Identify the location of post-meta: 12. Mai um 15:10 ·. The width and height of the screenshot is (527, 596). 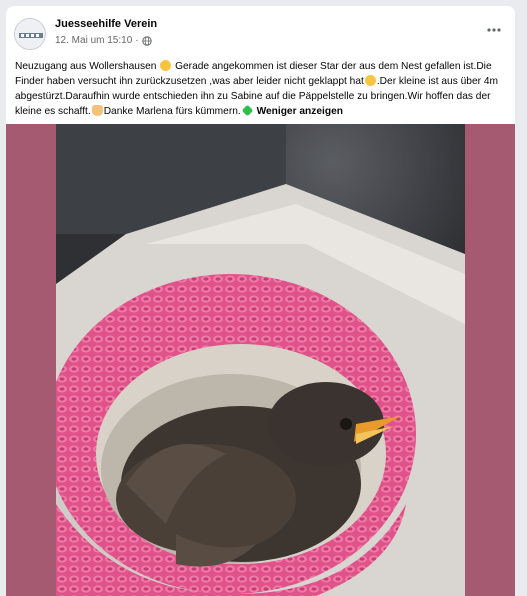
(103, 40).